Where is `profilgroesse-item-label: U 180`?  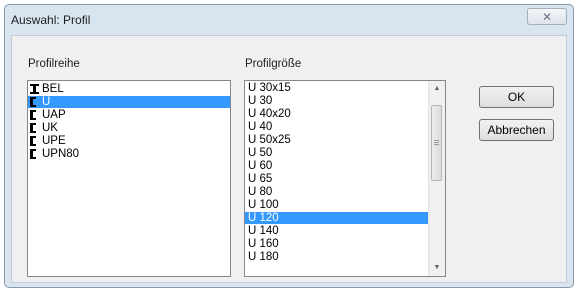
profilgroesse-item-label: U 180 is located at coordinates (263, 257).